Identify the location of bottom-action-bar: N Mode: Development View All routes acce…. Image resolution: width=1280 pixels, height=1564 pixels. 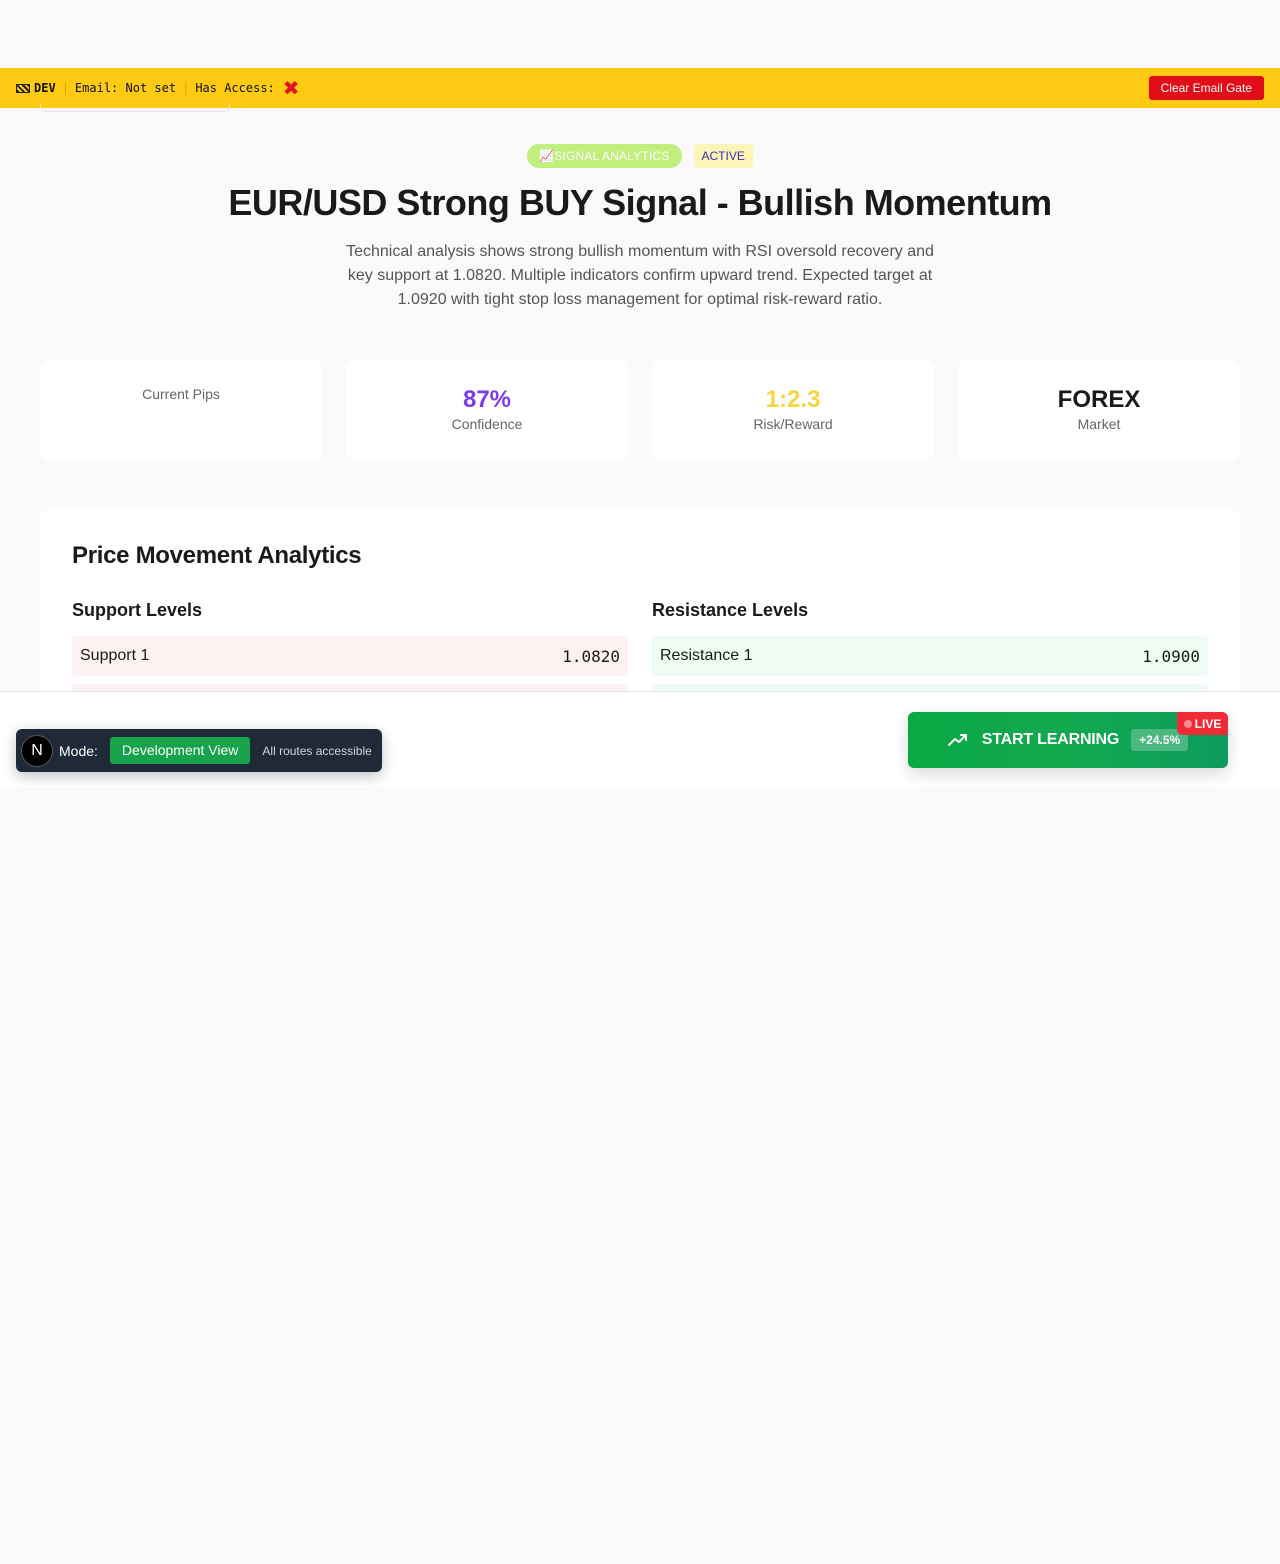
(640, 739).